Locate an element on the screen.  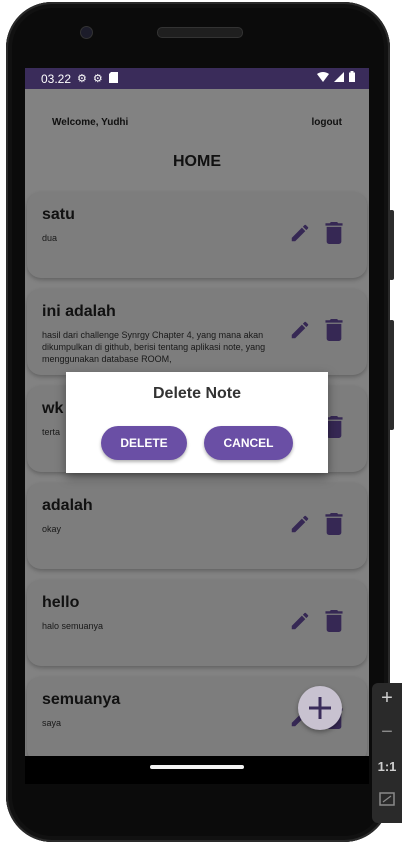
actual-size-button: 1:1 is located at coordinates (387, 766).